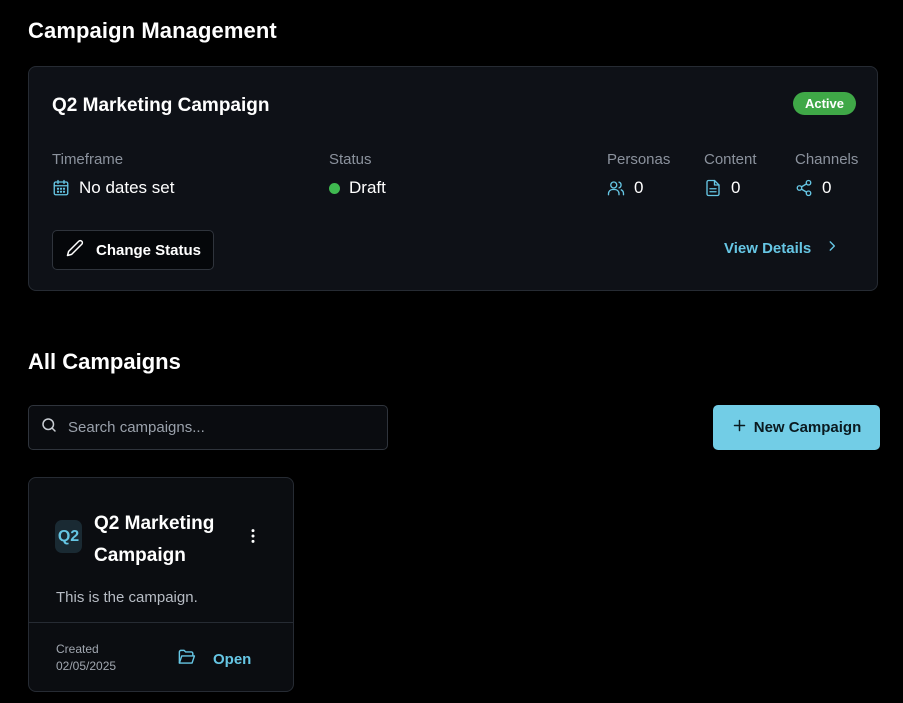  I want to click on search-icon, so click(49, 427).